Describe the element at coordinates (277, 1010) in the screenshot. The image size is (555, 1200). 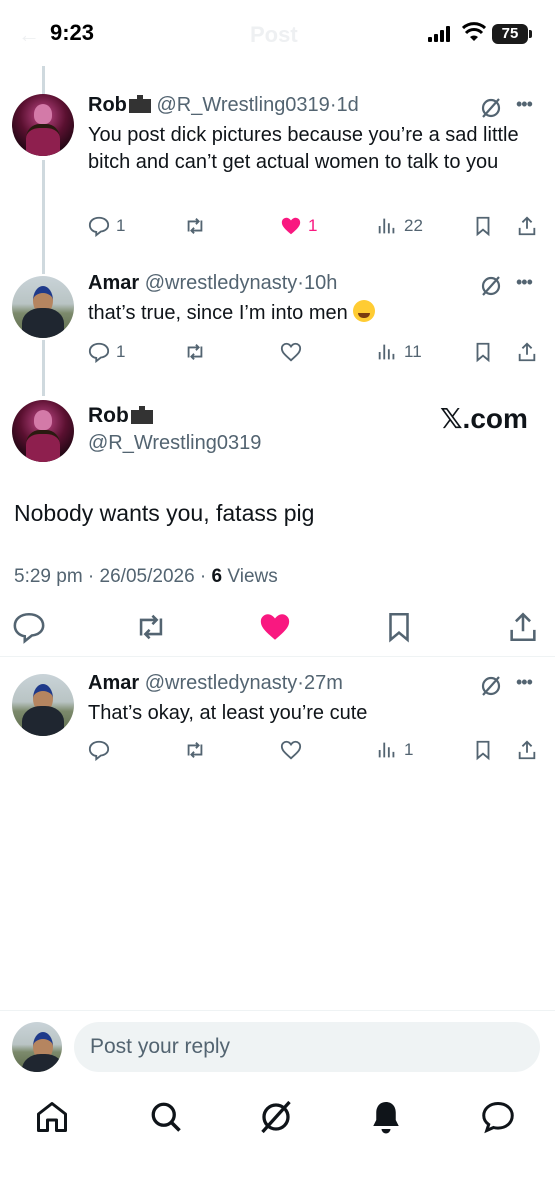
I see `divider` at that location.